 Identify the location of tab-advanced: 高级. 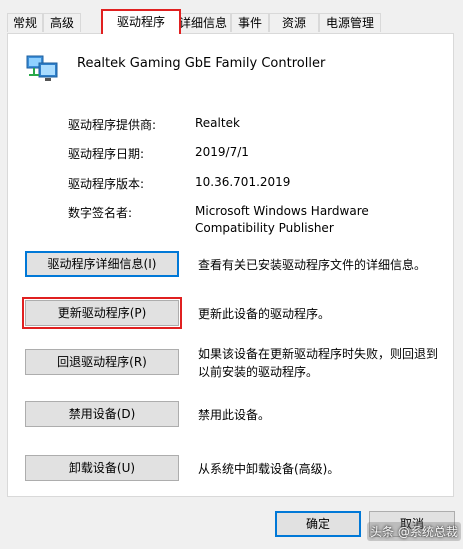
(62, 22).